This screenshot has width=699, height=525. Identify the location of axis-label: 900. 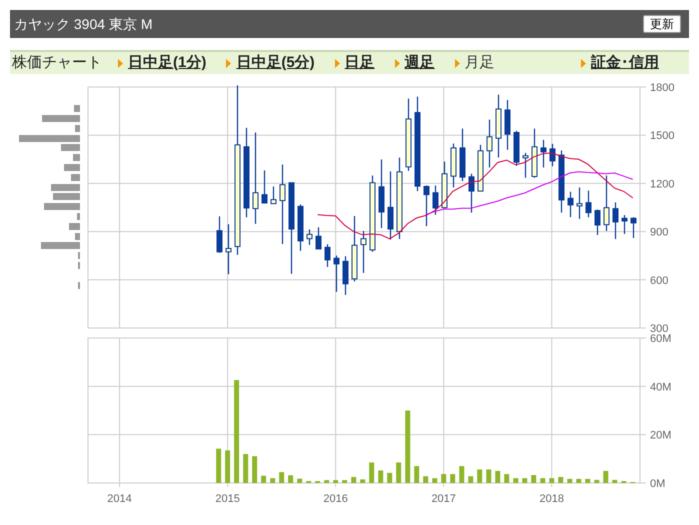
(659, 232).